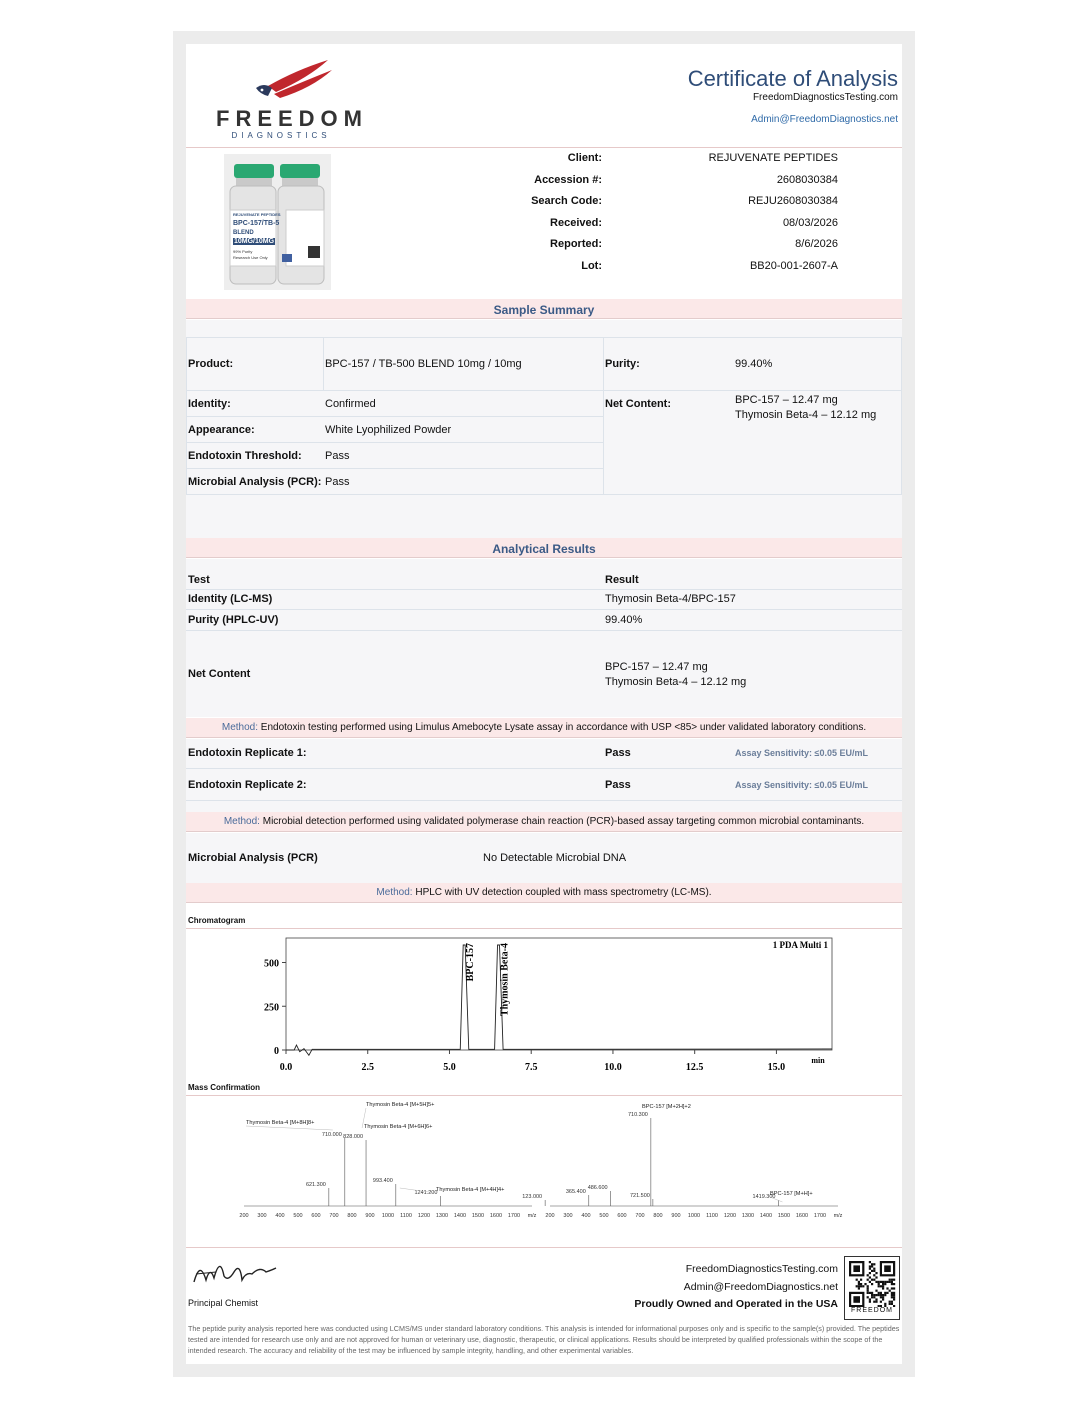 This screenshot has width=1088, height=1408. What do you see at coordinates (761, 1287) in the screenshot?
I see `footer-email: Admin@FreedomDiagnostics.net` at bounding box center [761, 1287].